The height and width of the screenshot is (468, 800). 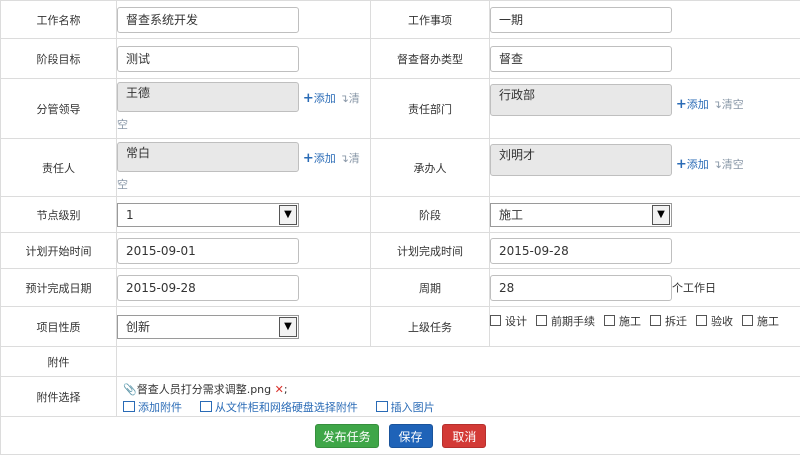 What do you see at coordinates (130, 214) in the screenshot?
I see `node-level-value: 1` at bounding box center [130, 214].